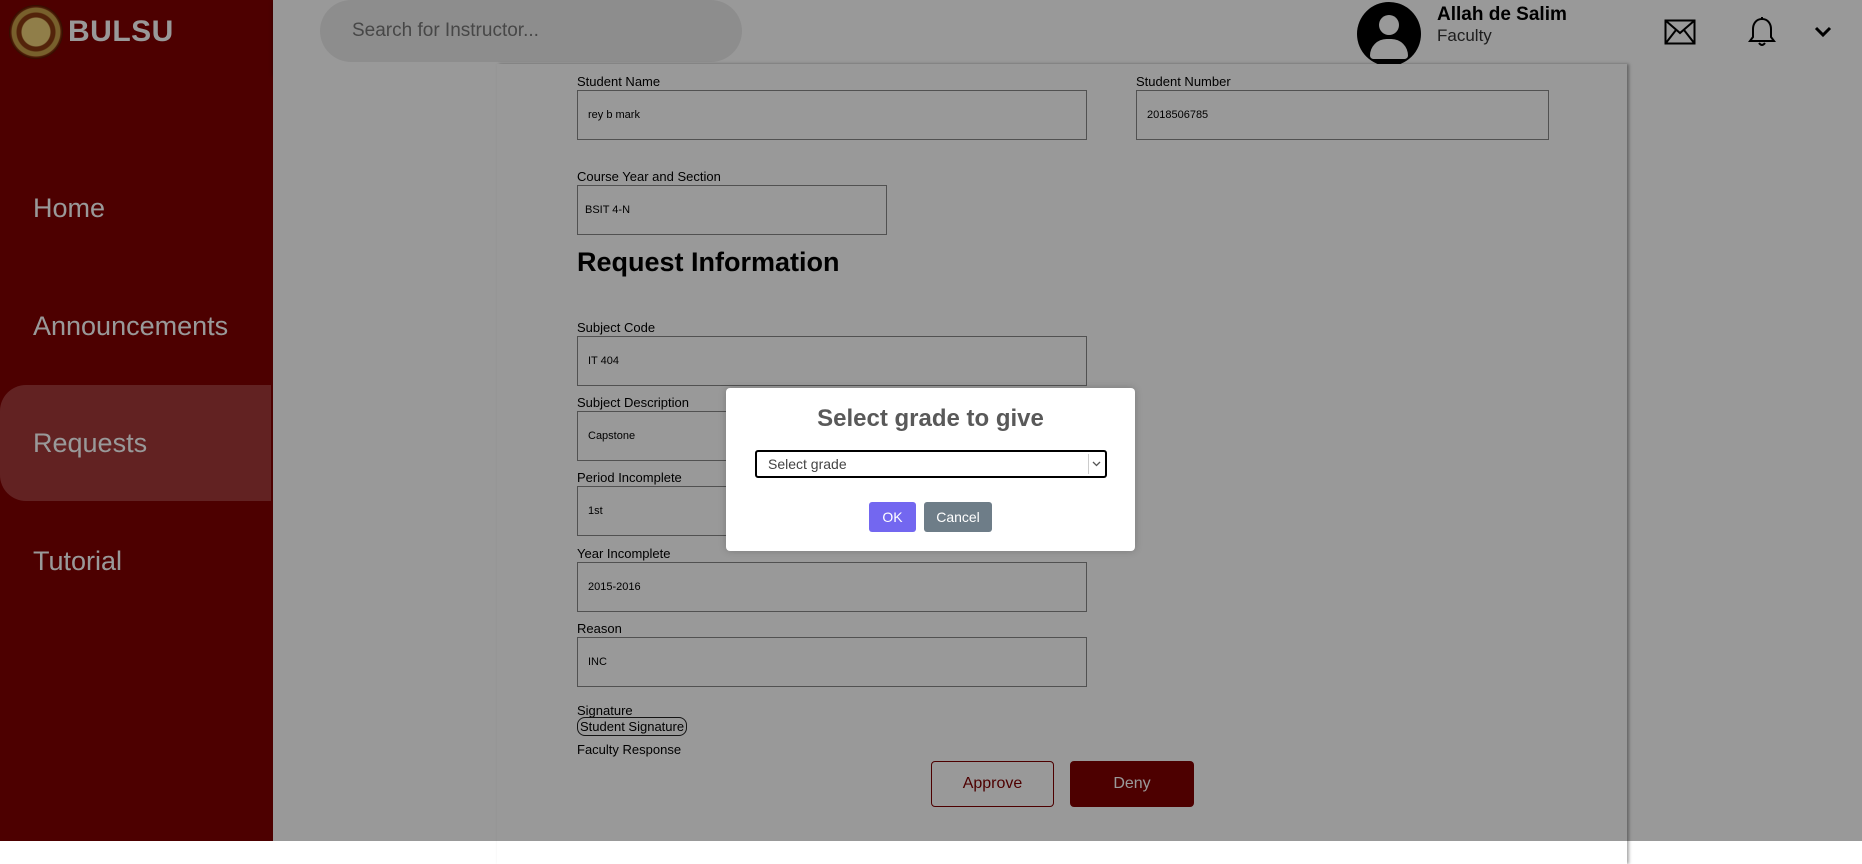 Image resolution: width=1862 pixels, height=864 pixels. Describe the element at coordinates (931, 464) in the screenshot. I see `grade-select: Select grade` at that location.